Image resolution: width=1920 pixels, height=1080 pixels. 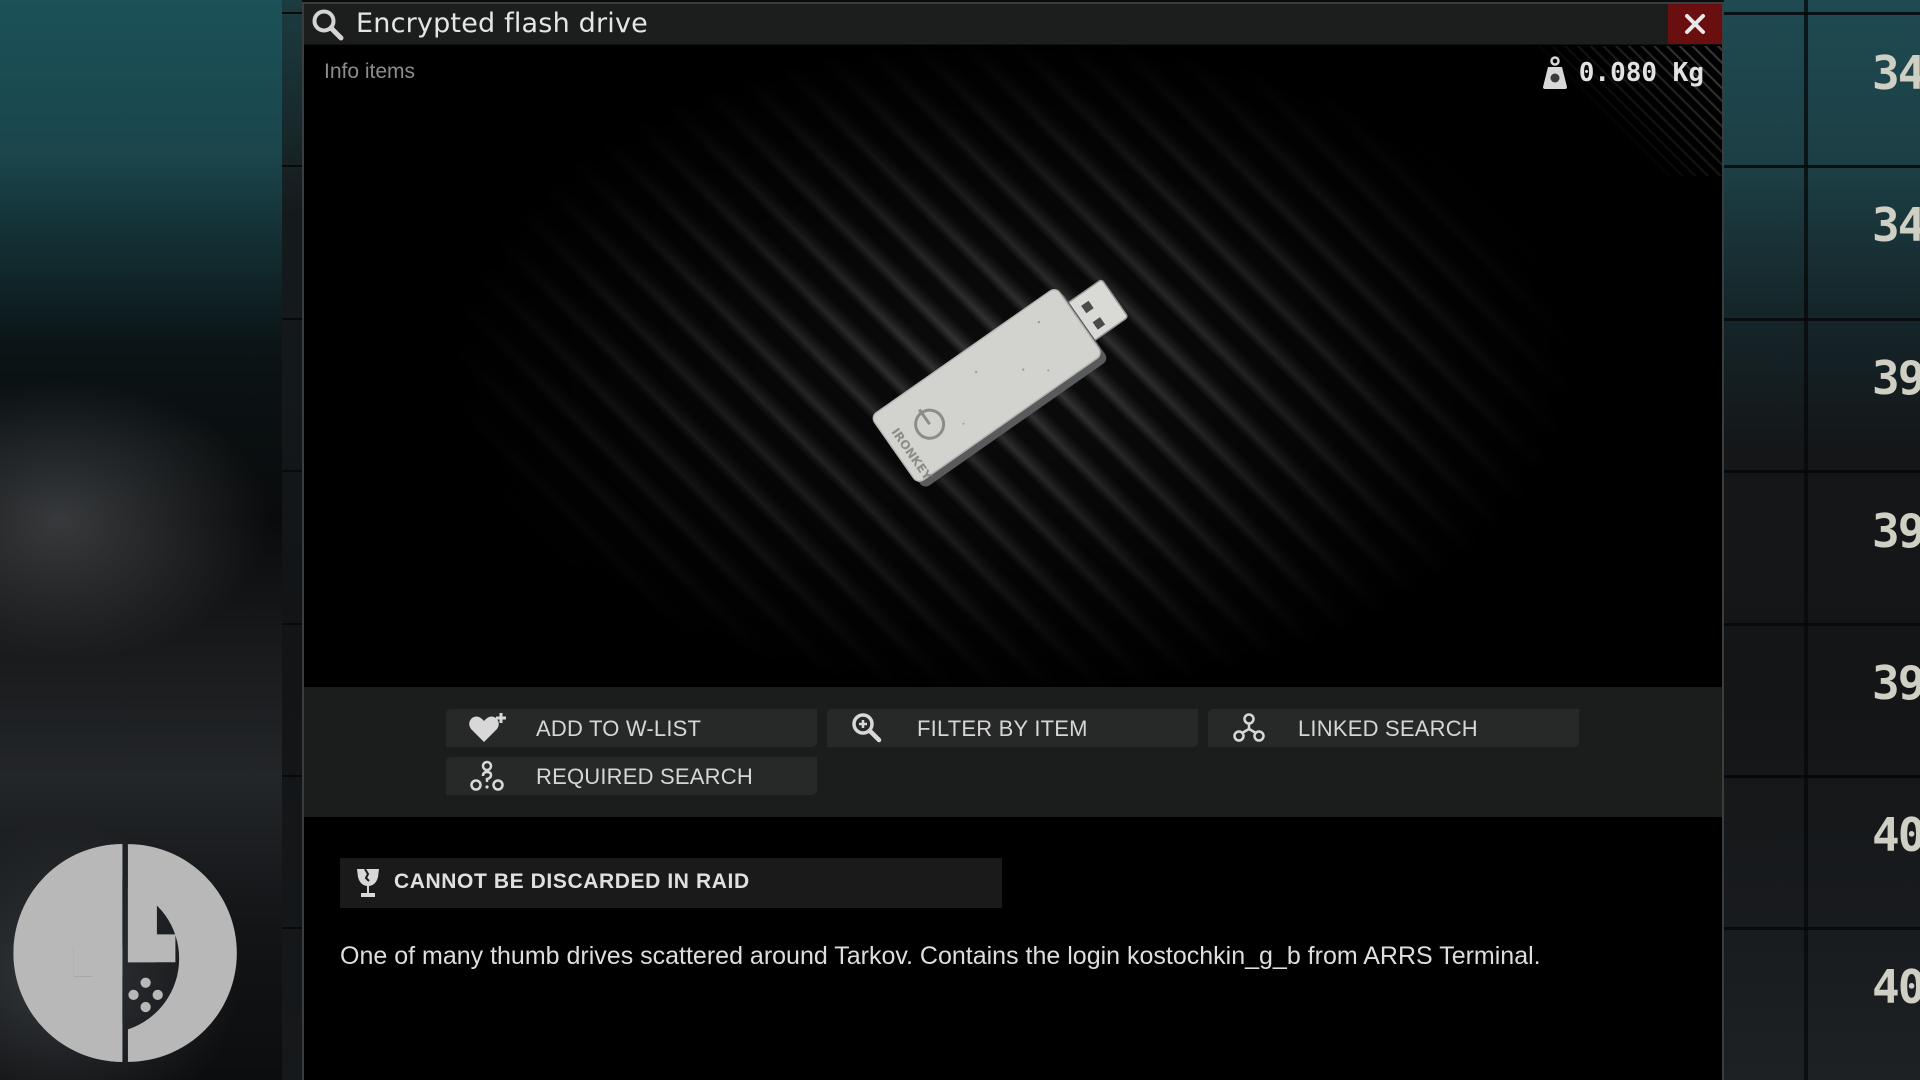 What do you see at coordinates (1896, 76) in the screenshot?
I see `price-cell: 345` at bounding box center [1896, 76].